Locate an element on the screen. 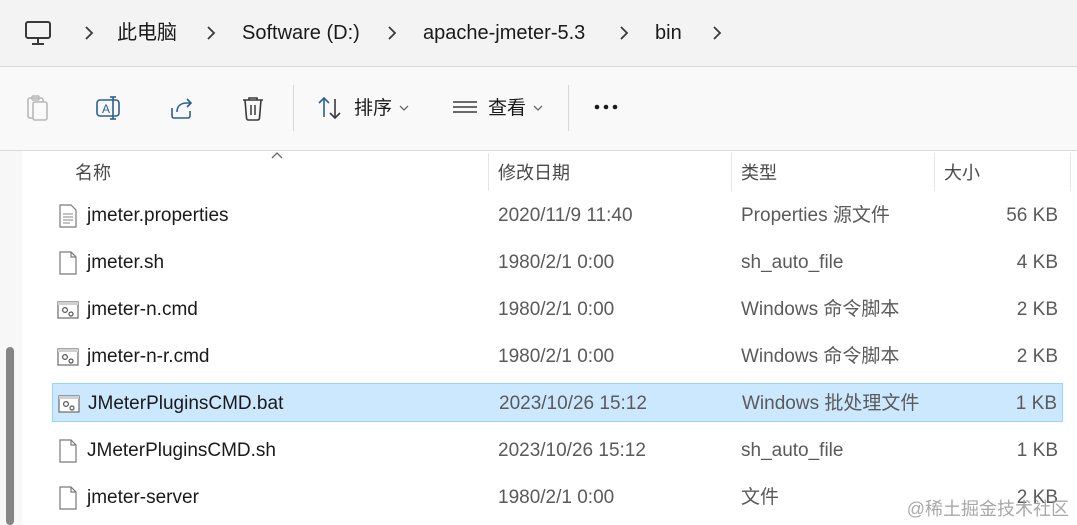 This screenshot has width=1077, height=525. file-name: jmeter.sh is located at coordinates (125, 263).